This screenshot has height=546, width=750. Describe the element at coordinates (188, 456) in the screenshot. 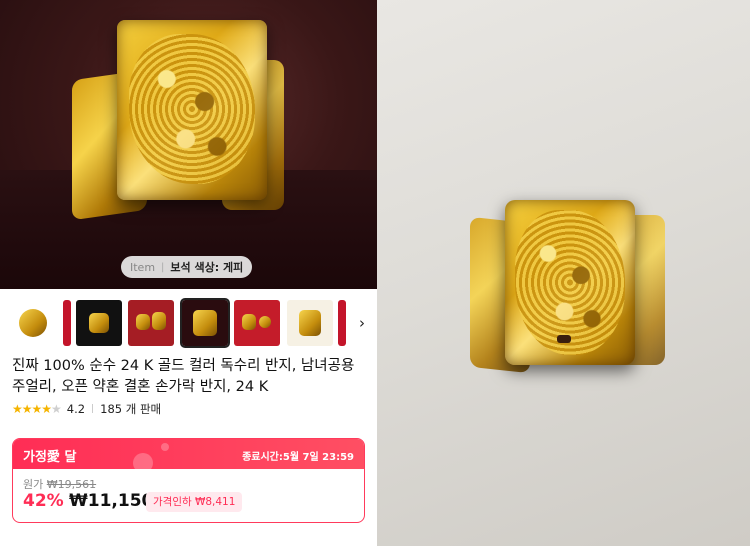

I see `deal-header: 가정愛 달 종료시간:5월 7일 23:59` at that location.